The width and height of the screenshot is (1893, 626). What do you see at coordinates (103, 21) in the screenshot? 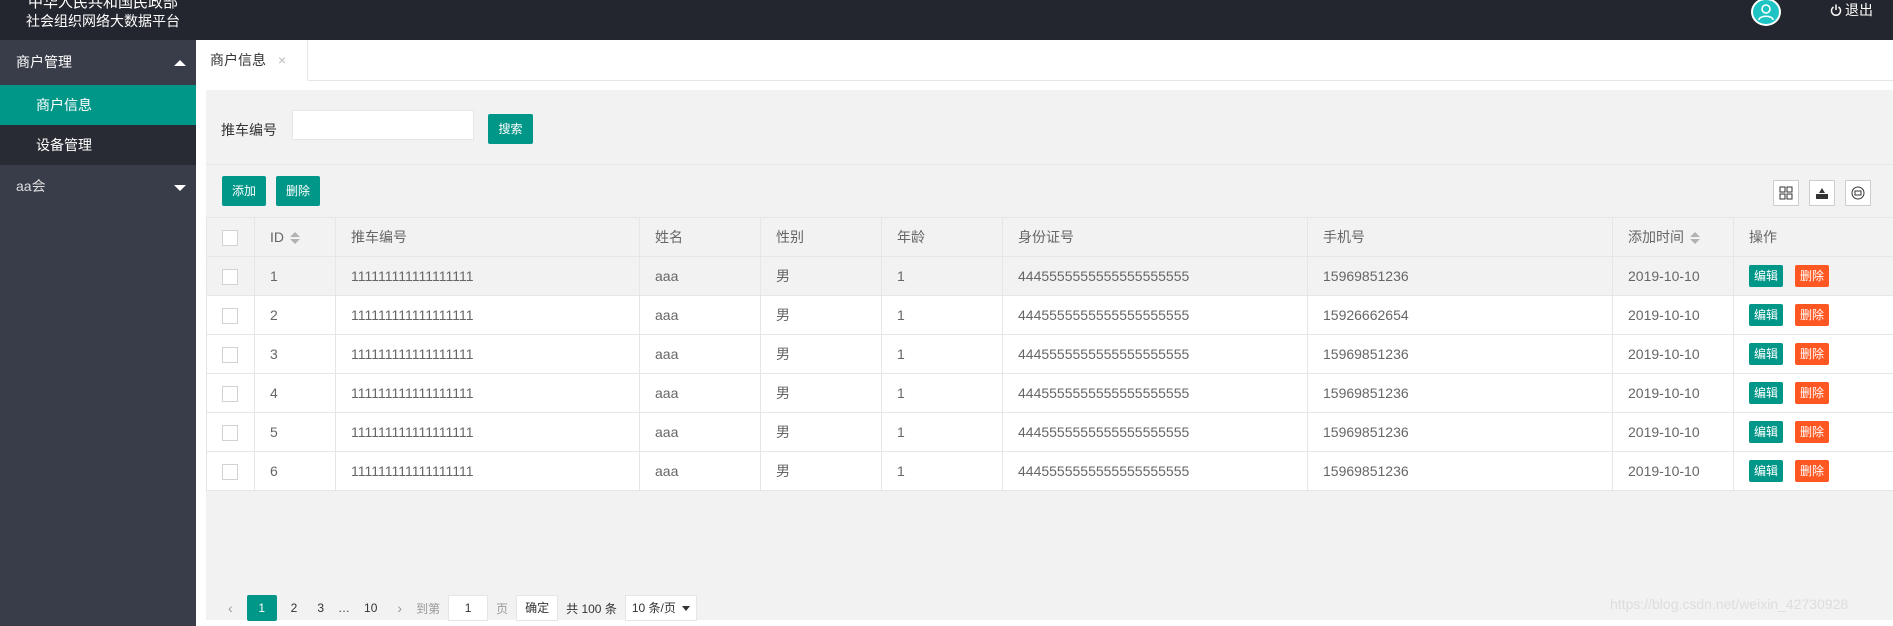
I see `brand-title-line2: 社会组织网络大数据平台` at bounding box center [103, 21].